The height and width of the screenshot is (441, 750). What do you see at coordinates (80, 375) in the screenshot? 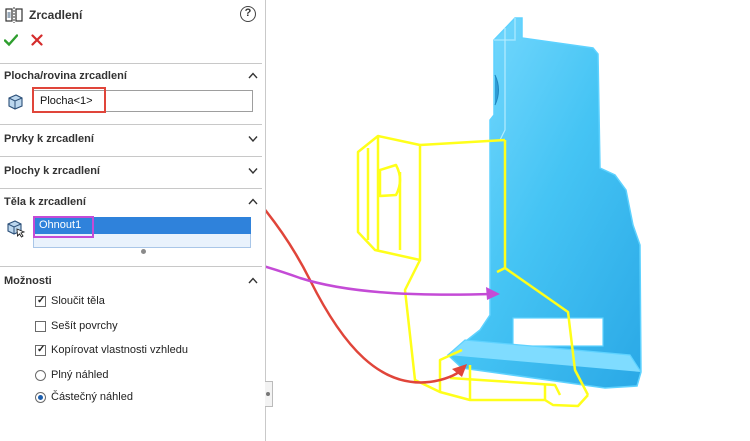
I see `full-preview-label: Plný náhled` at bounding box center [80, 375].